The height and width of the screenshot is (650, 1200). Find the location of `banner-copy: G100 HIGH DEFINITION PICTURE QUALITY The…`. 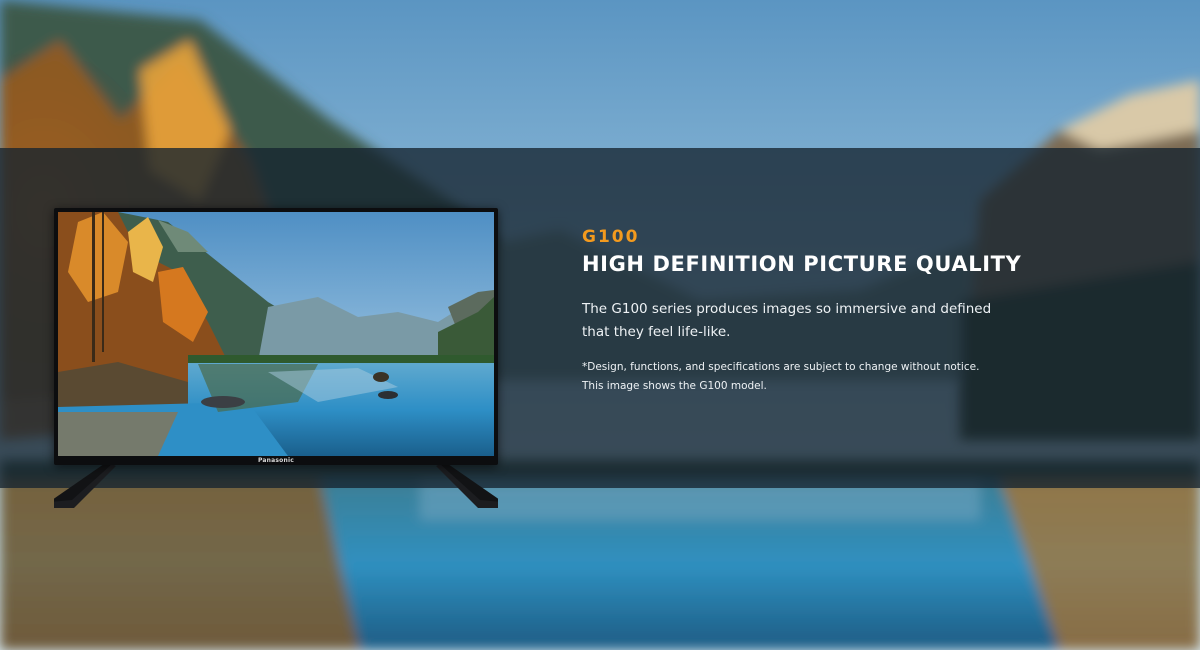

banner-copy: G100 HIGH DEFINITION PICTURE QUALITY The… is located at coordinates (802, 311).